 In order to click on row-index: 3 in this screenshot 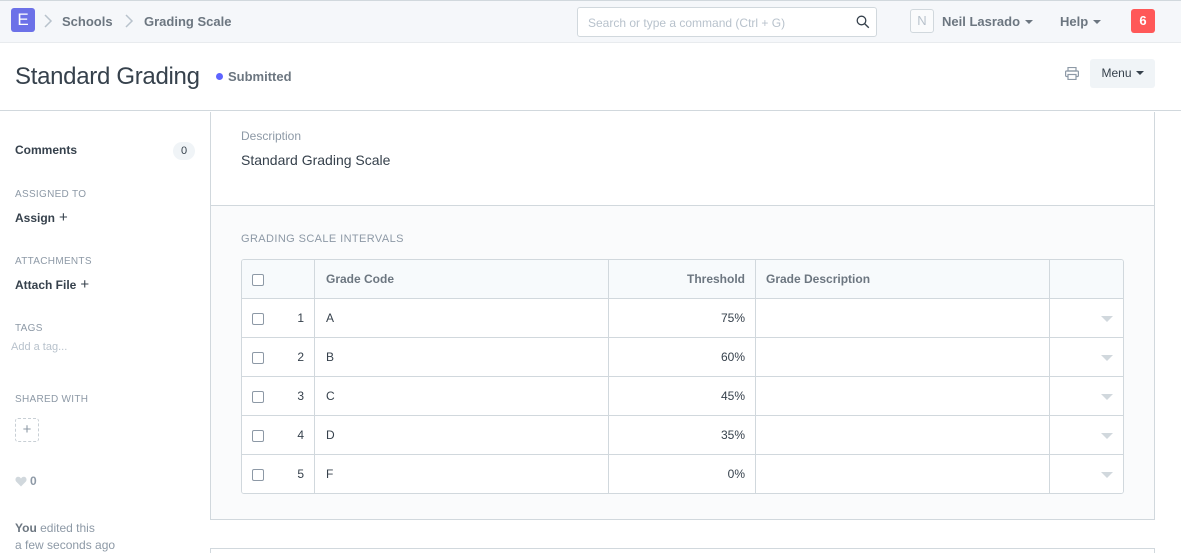, I will do `click(300, 396)`.